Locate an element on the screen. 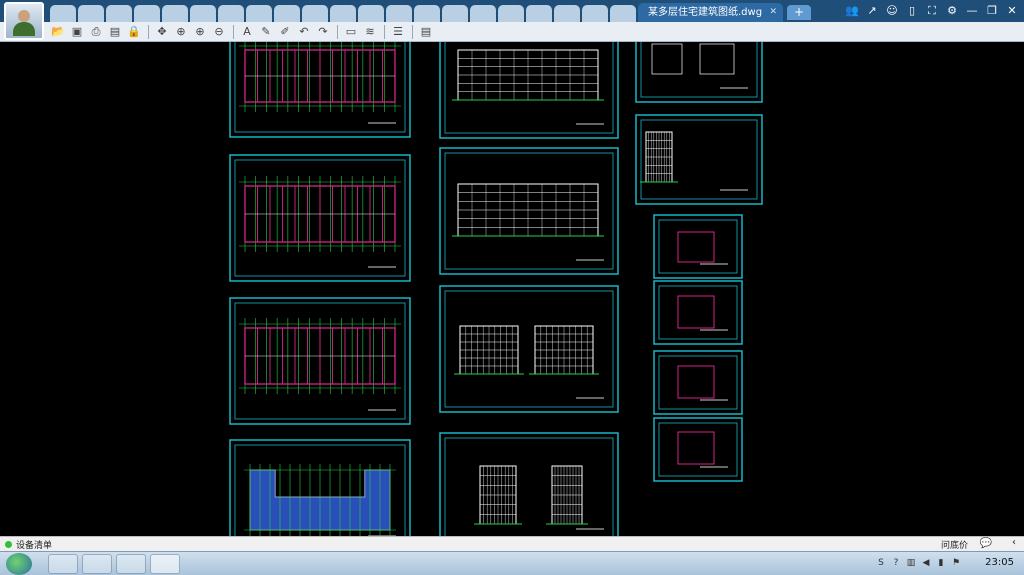  window-controls: 👥 ↗ ☺ ▯ ⛶ ⚙ — ❐ ✕ is located at coordinates (932, 11).